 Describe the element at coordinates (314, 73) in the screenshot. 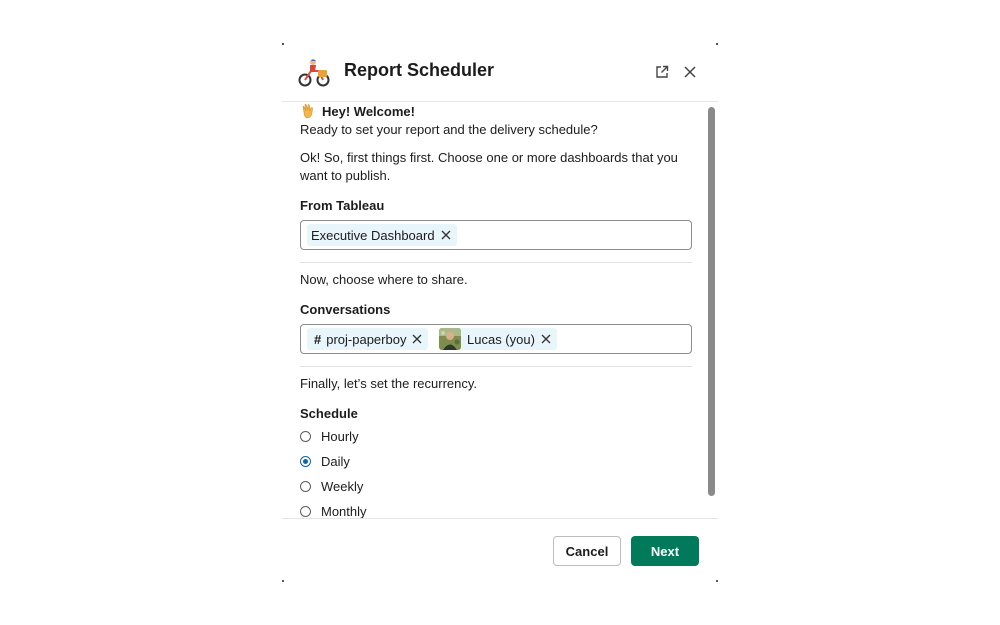

I see `delivery-bike-icon` at that location.